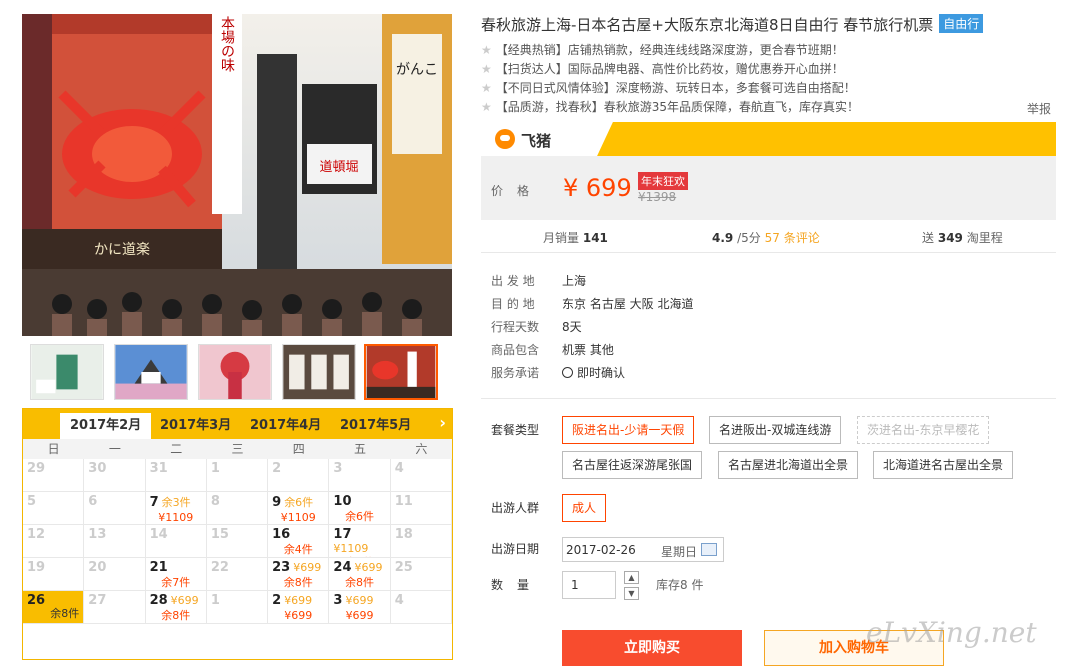  What do you see at coordinates (154, 502) in the screenshot?
I see `day-number: 7` at bounding box center [154, 502].